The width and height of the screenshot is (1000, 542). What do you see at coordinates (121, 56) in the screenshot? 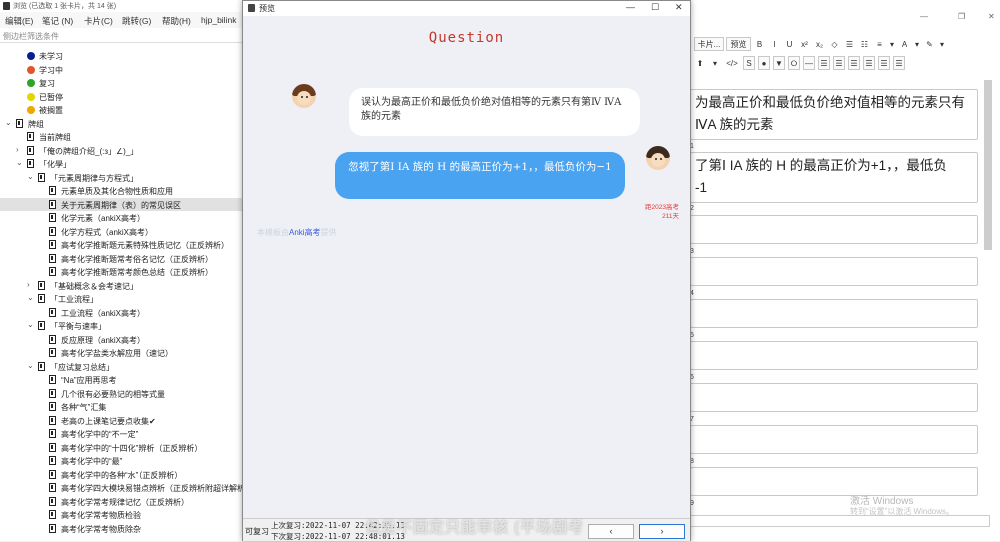
I see `sidebar-status-item: 未学习` at bounding box center [121, 56].